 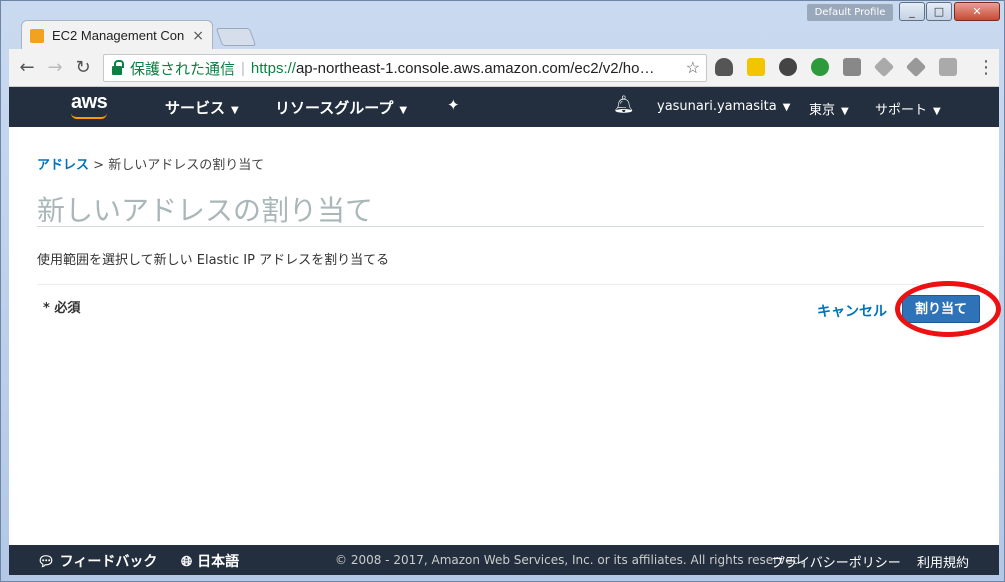 I want to click on aws-box-icon, so click(x=37, y=35).